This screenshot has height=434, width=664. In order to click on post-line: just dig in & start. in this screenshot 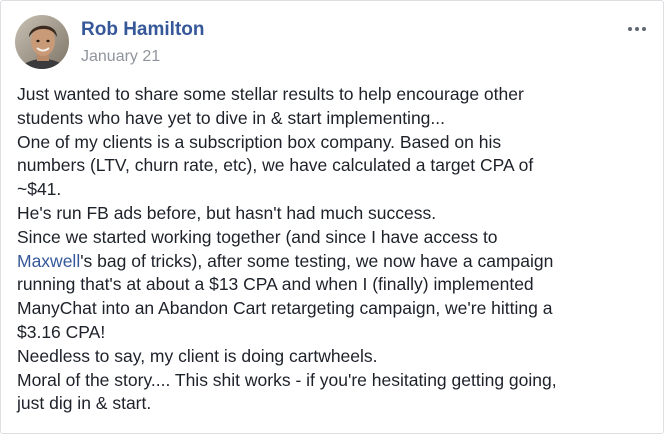, I will do `click(84, 403)`.